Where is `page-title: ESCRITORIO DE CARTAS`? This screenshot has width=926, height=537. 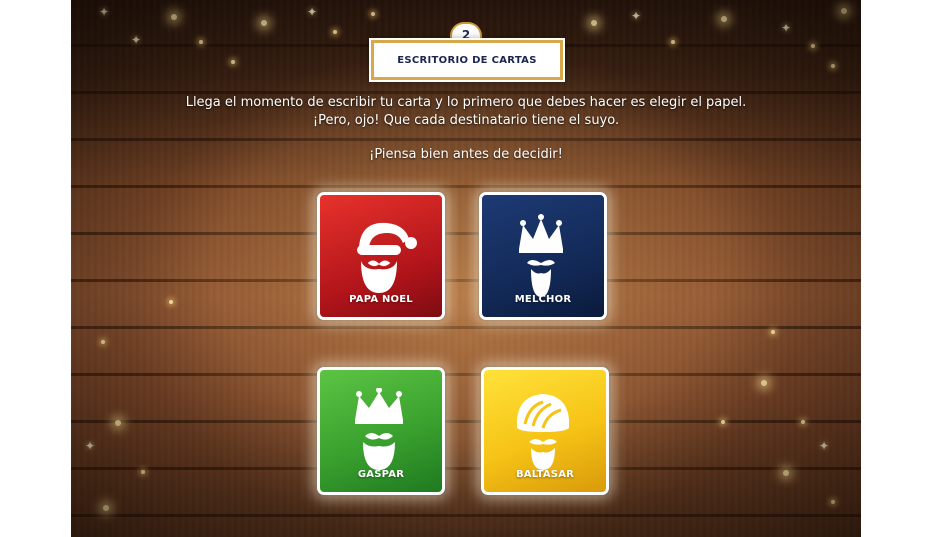
page-title: ESCRITORIO DE CARTAS is located at coordinates (467, 60).